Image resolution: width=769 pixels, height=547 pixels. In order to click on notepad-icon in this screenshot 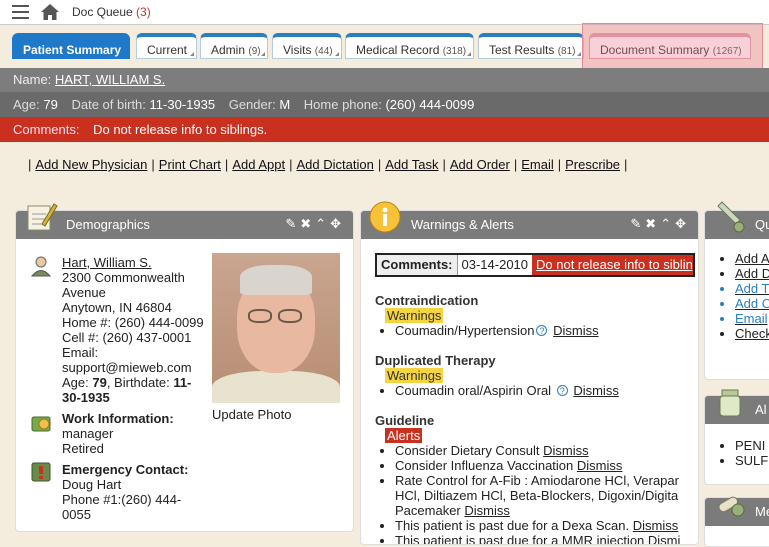, I will do `click(42, 217)`.